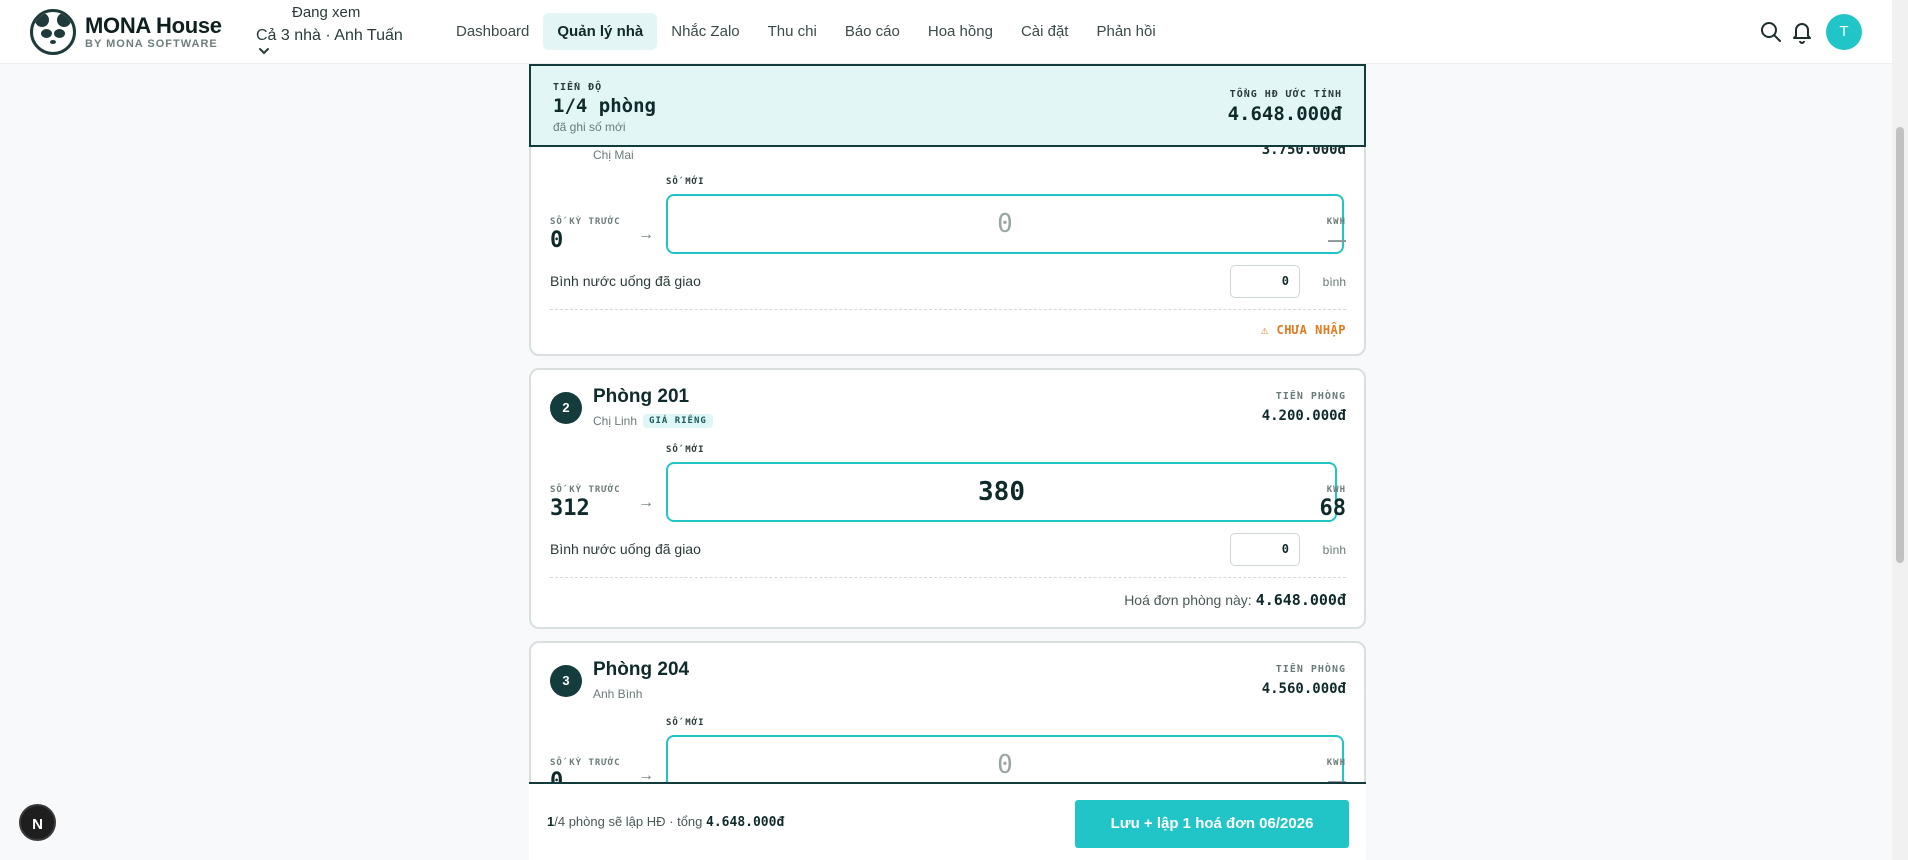 This screenshot has height=860, width=1908. I want to click on estimated-total-label: TỔNG HĐ ƯỚC TÍNH, so click(1285, 94).